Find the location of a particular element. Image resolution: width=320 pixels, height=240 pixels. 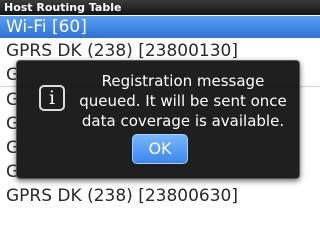

list-item: GPRS DK (238) [23800130] is located at coordinates (160, 51).